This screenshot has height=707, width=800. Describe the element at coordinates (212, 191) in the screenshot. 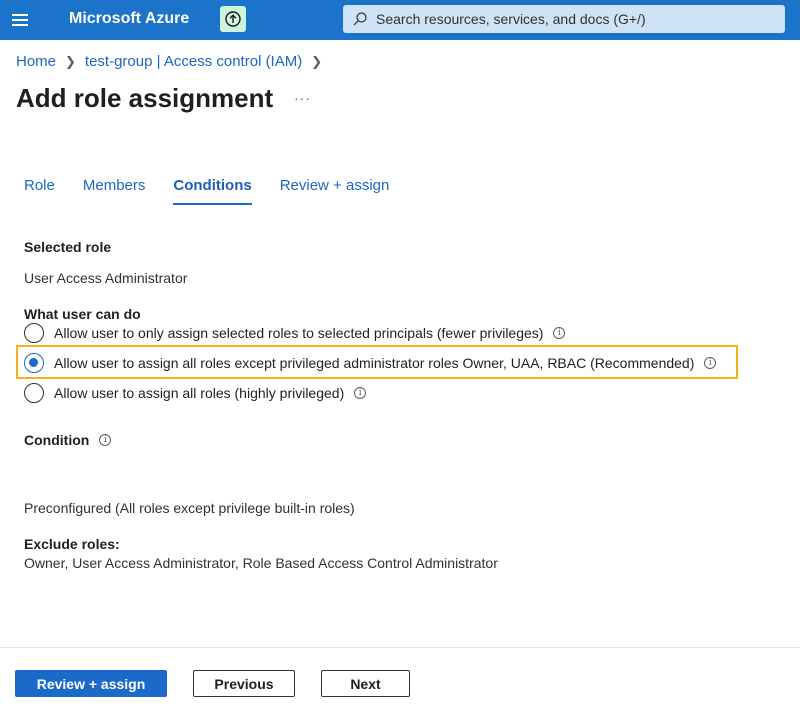

I see `tab-conditions: Conditions` at that location.